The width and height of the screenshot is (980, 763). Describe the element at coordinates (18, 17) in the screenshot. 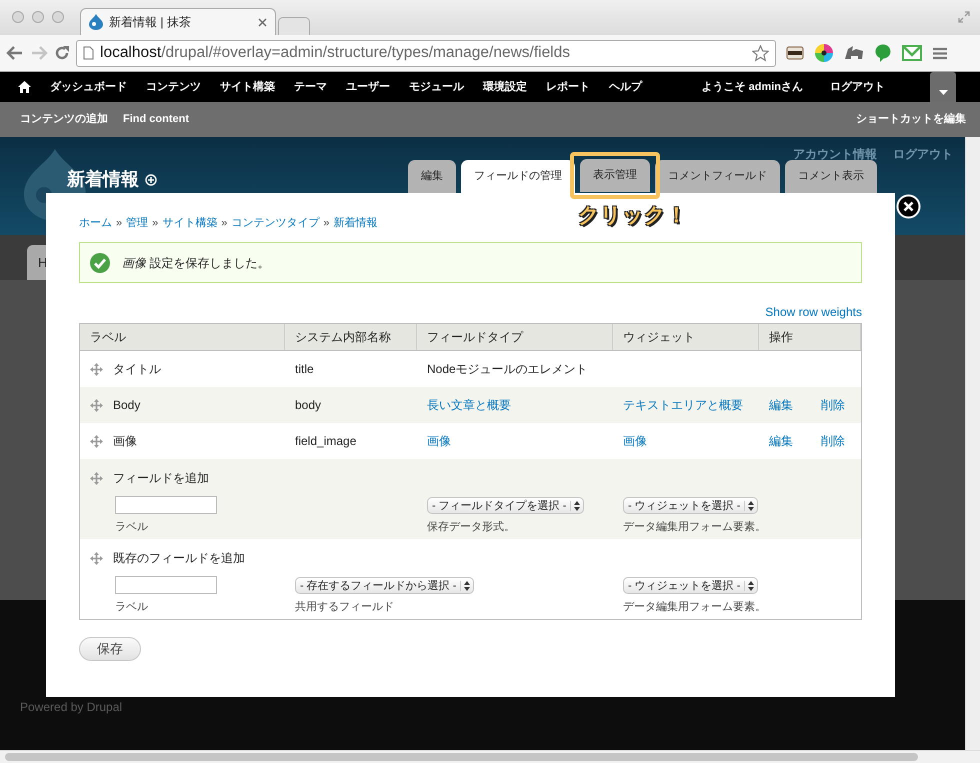

I see `close-window-button` at that location.